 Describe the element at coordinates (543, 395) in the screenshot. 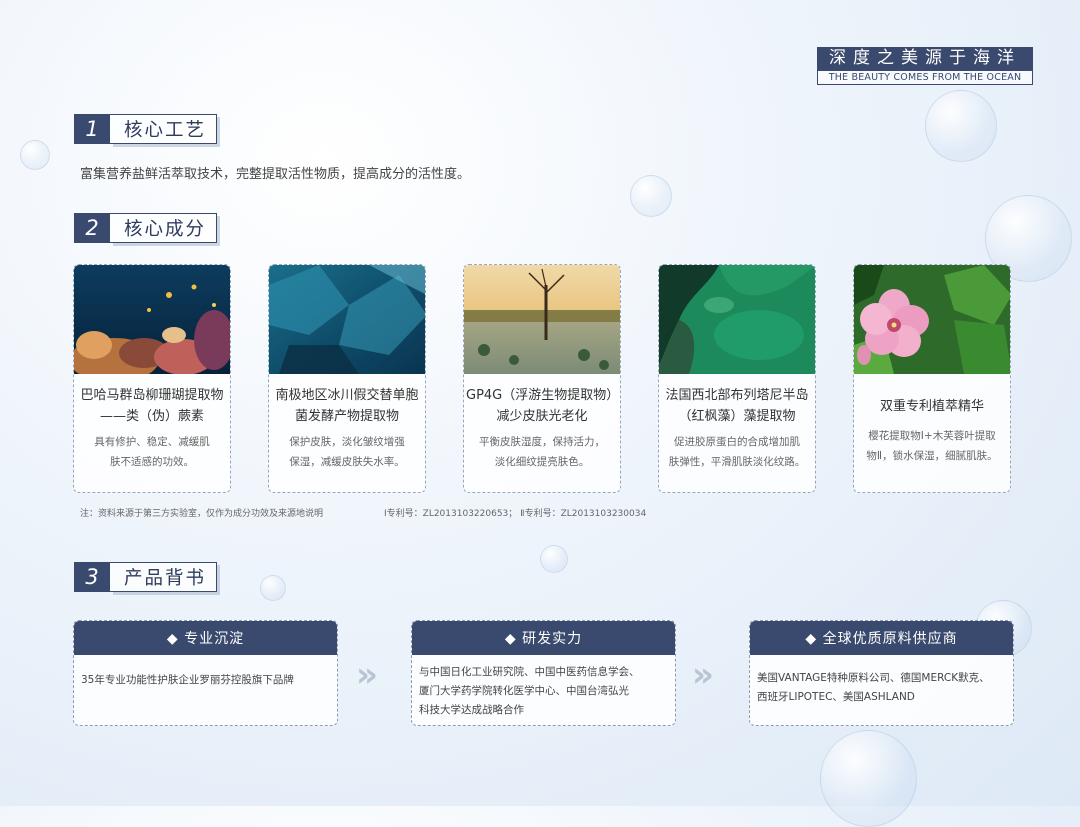

I see `ingredient-name-line: GP4G（浮游生物提取物）` at that location.